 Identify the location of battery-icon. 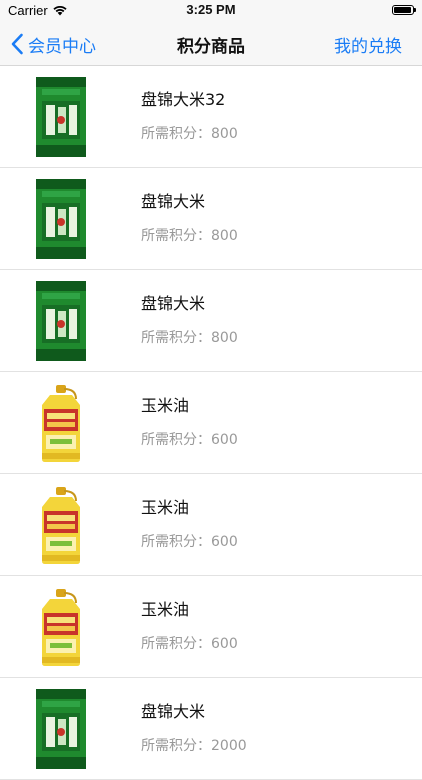
(404, 10).